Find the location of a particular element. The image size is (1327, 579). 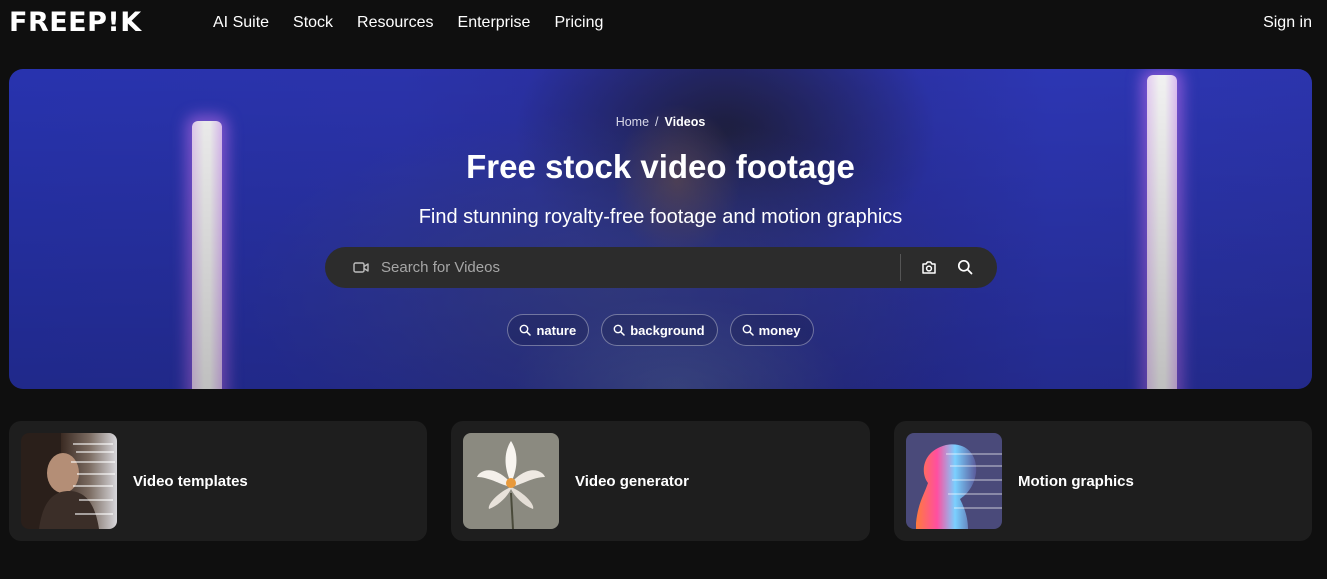

card-motion-graphics: Motion graphics is located at coordinates (1103, 481).